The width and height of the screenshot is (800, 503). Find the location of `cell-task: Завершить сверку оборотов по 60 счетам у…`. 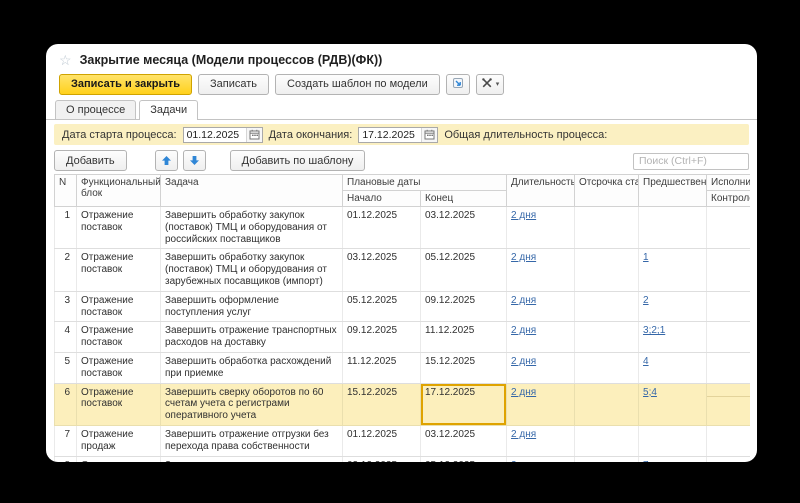

cell-task: Завершить сверку оборотов по 60 счетам у… is located at coordinates (251, 404).